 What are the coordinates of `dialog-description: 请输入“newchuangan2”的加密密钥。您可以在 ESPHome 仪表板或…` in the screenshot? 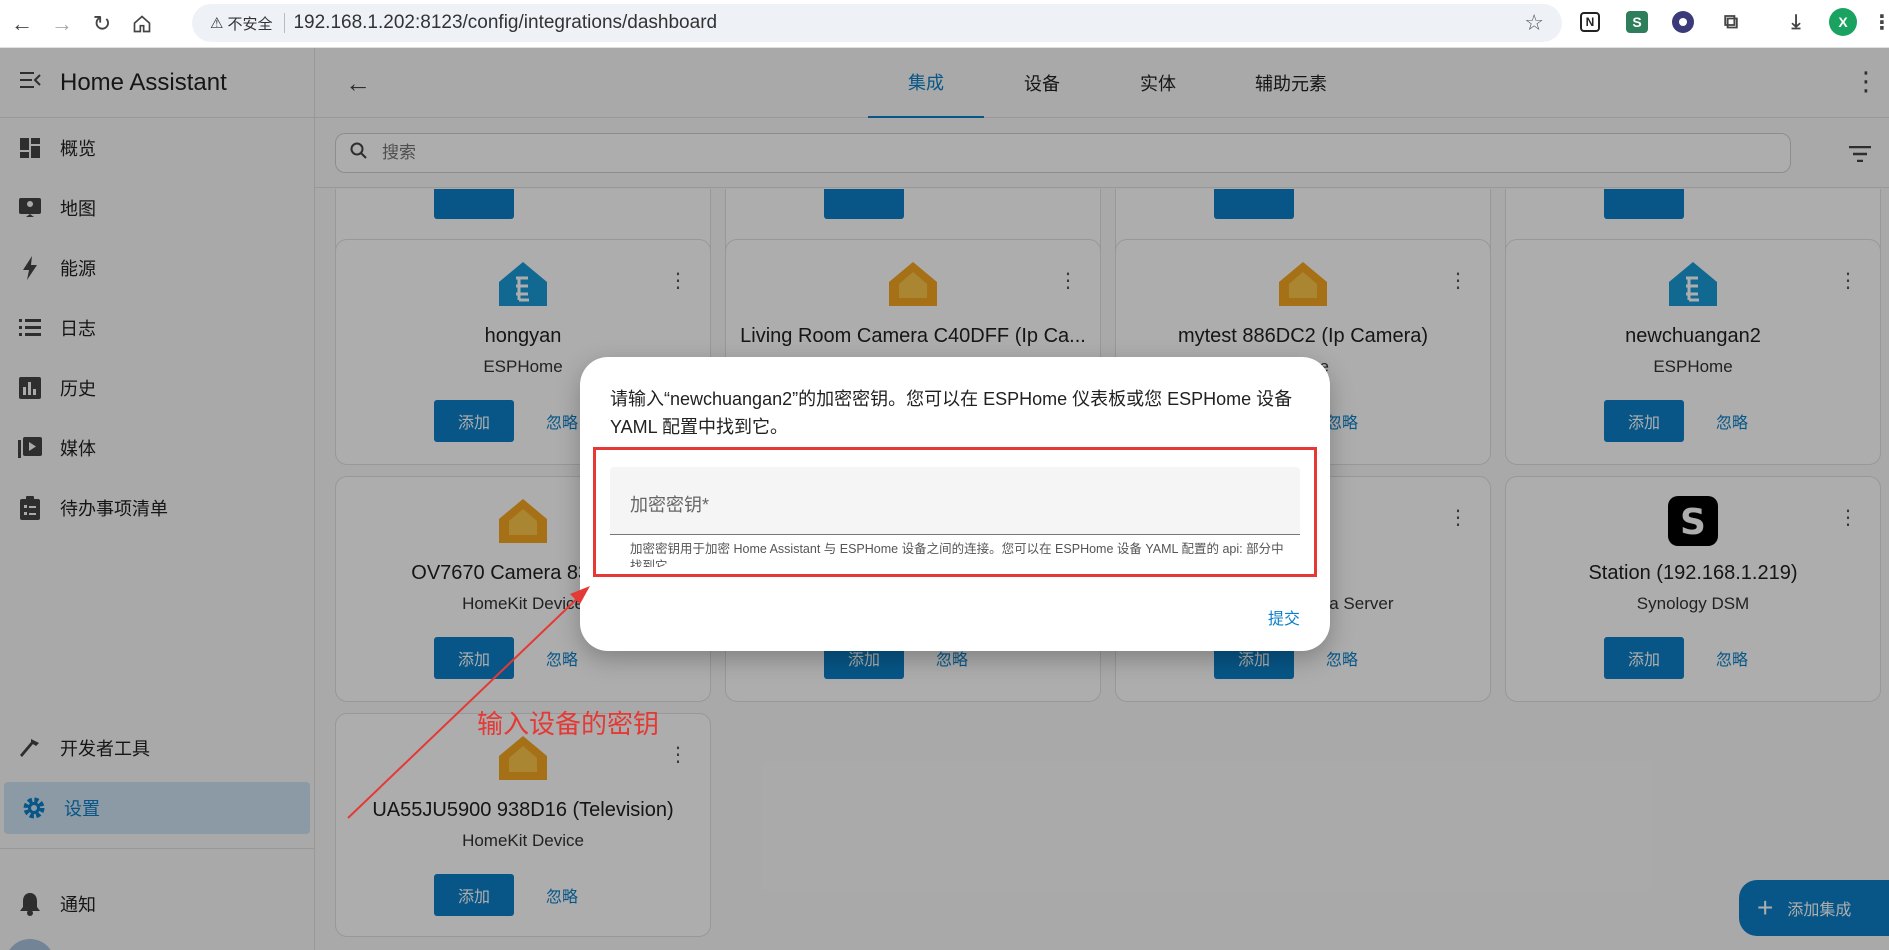 It's located at (951, 413).